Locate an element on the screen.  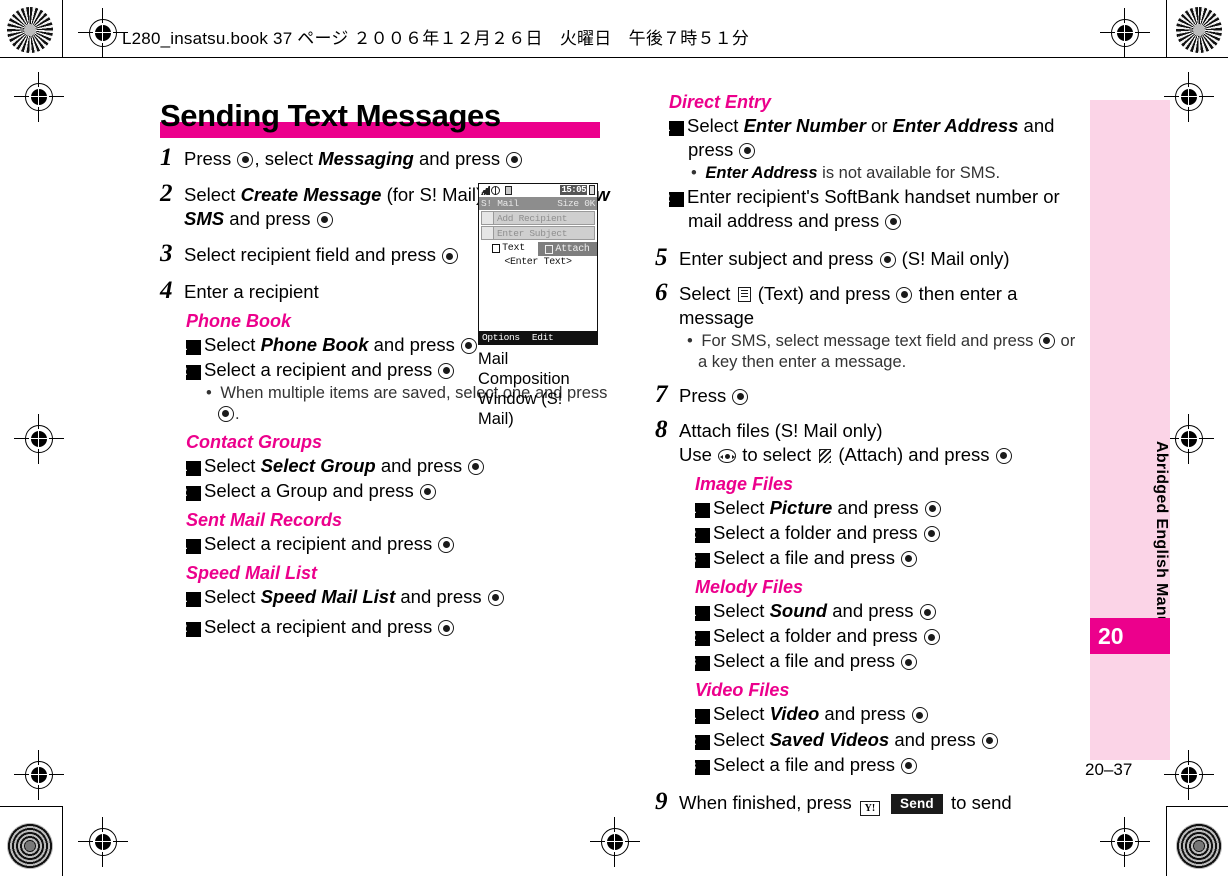
step-9-number: 9 is located at coordinates (661, 801).